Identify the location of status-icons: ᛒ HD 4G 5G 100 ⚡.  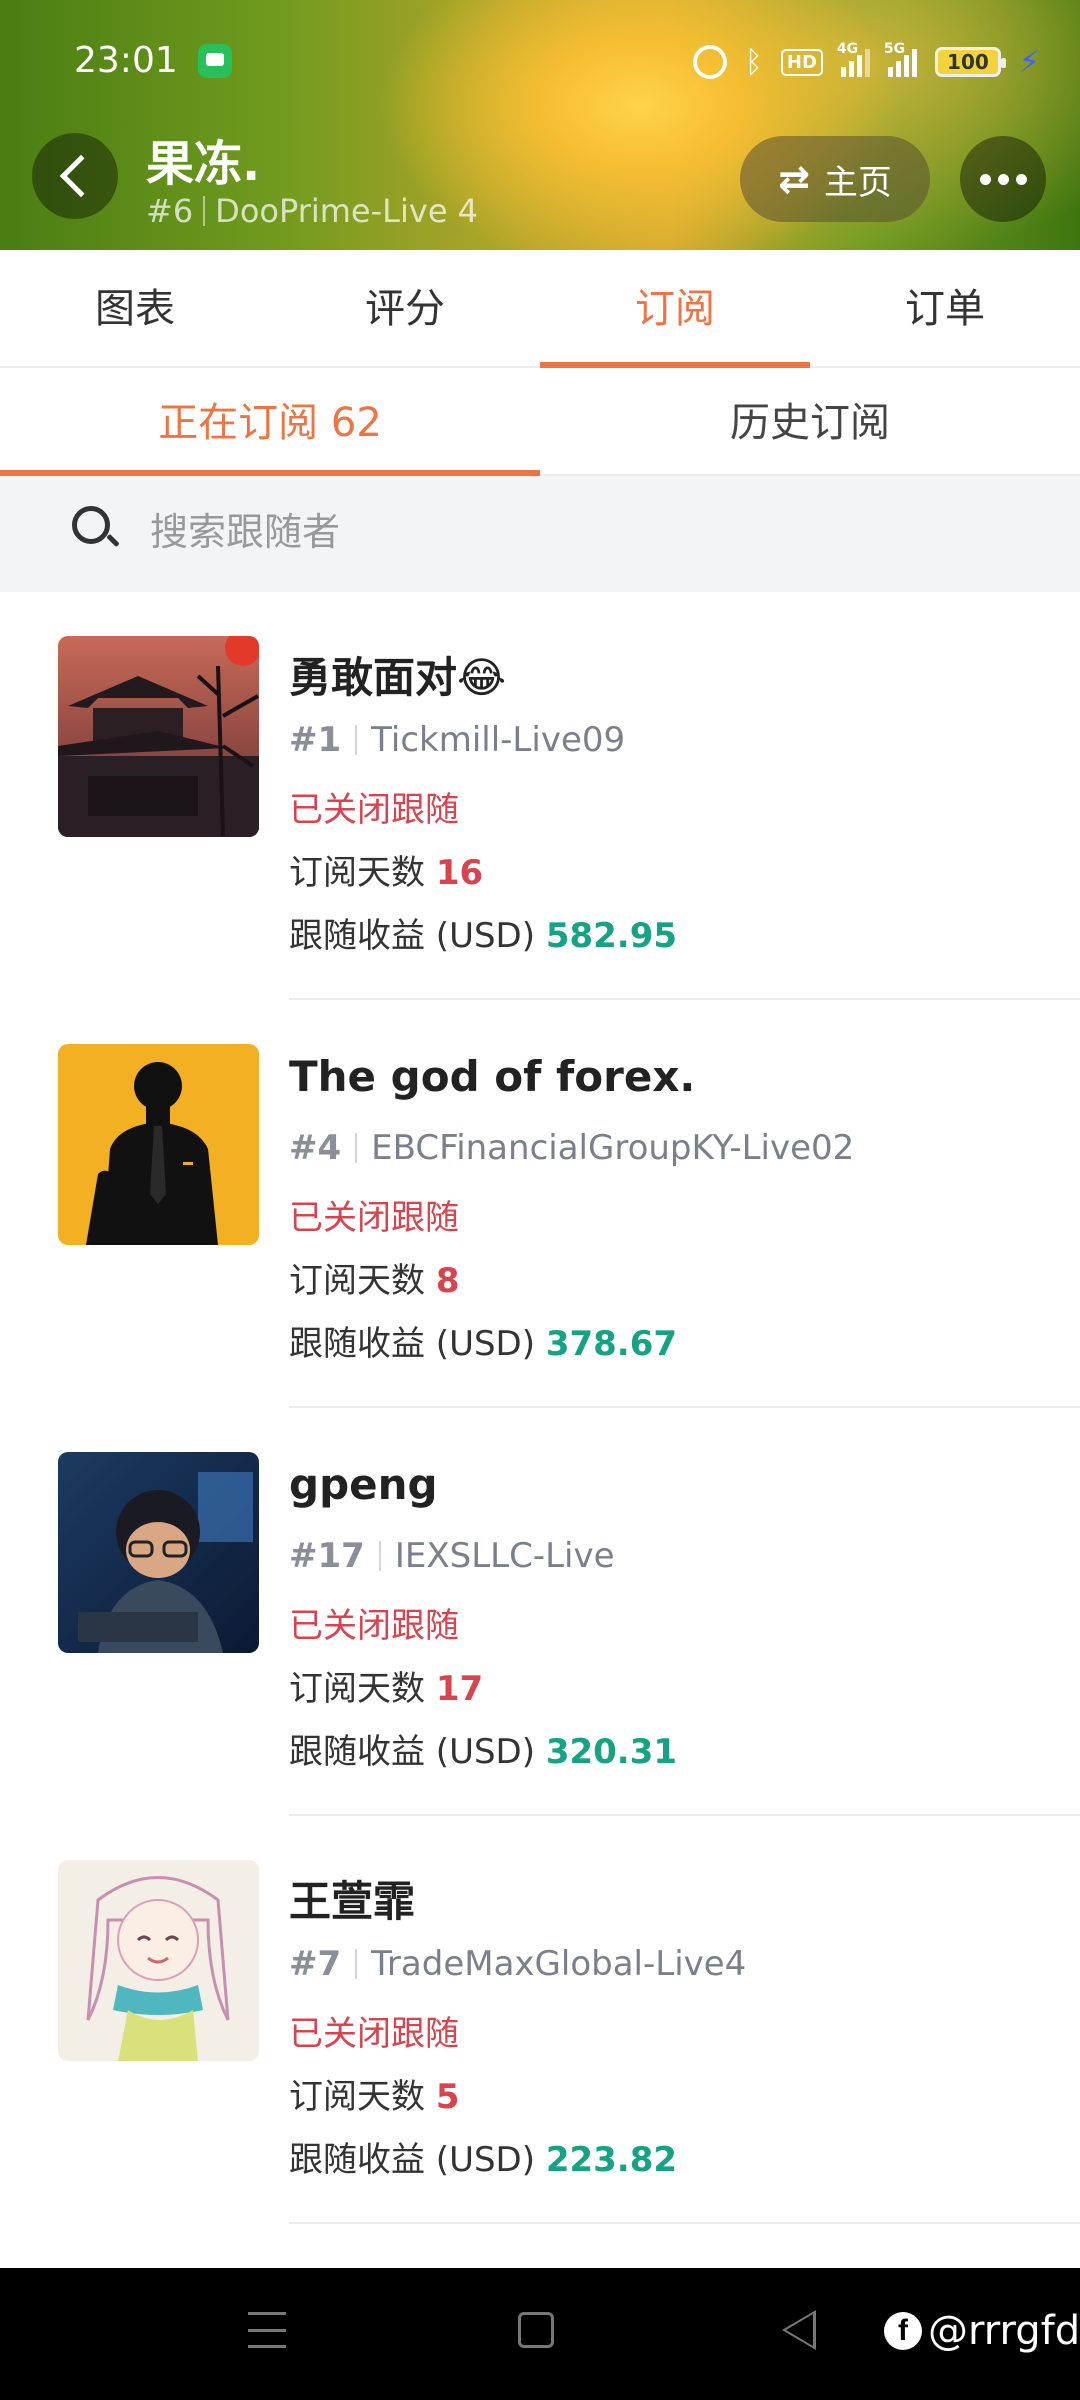
(866, 61).